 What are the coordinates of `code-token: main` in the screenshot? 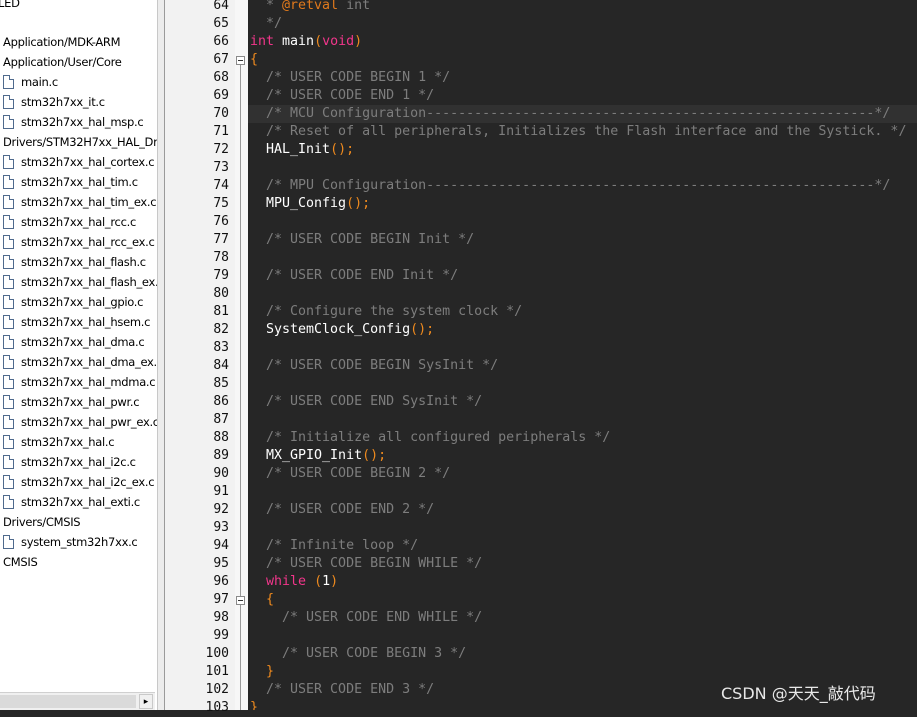 It's located at (294, 41).